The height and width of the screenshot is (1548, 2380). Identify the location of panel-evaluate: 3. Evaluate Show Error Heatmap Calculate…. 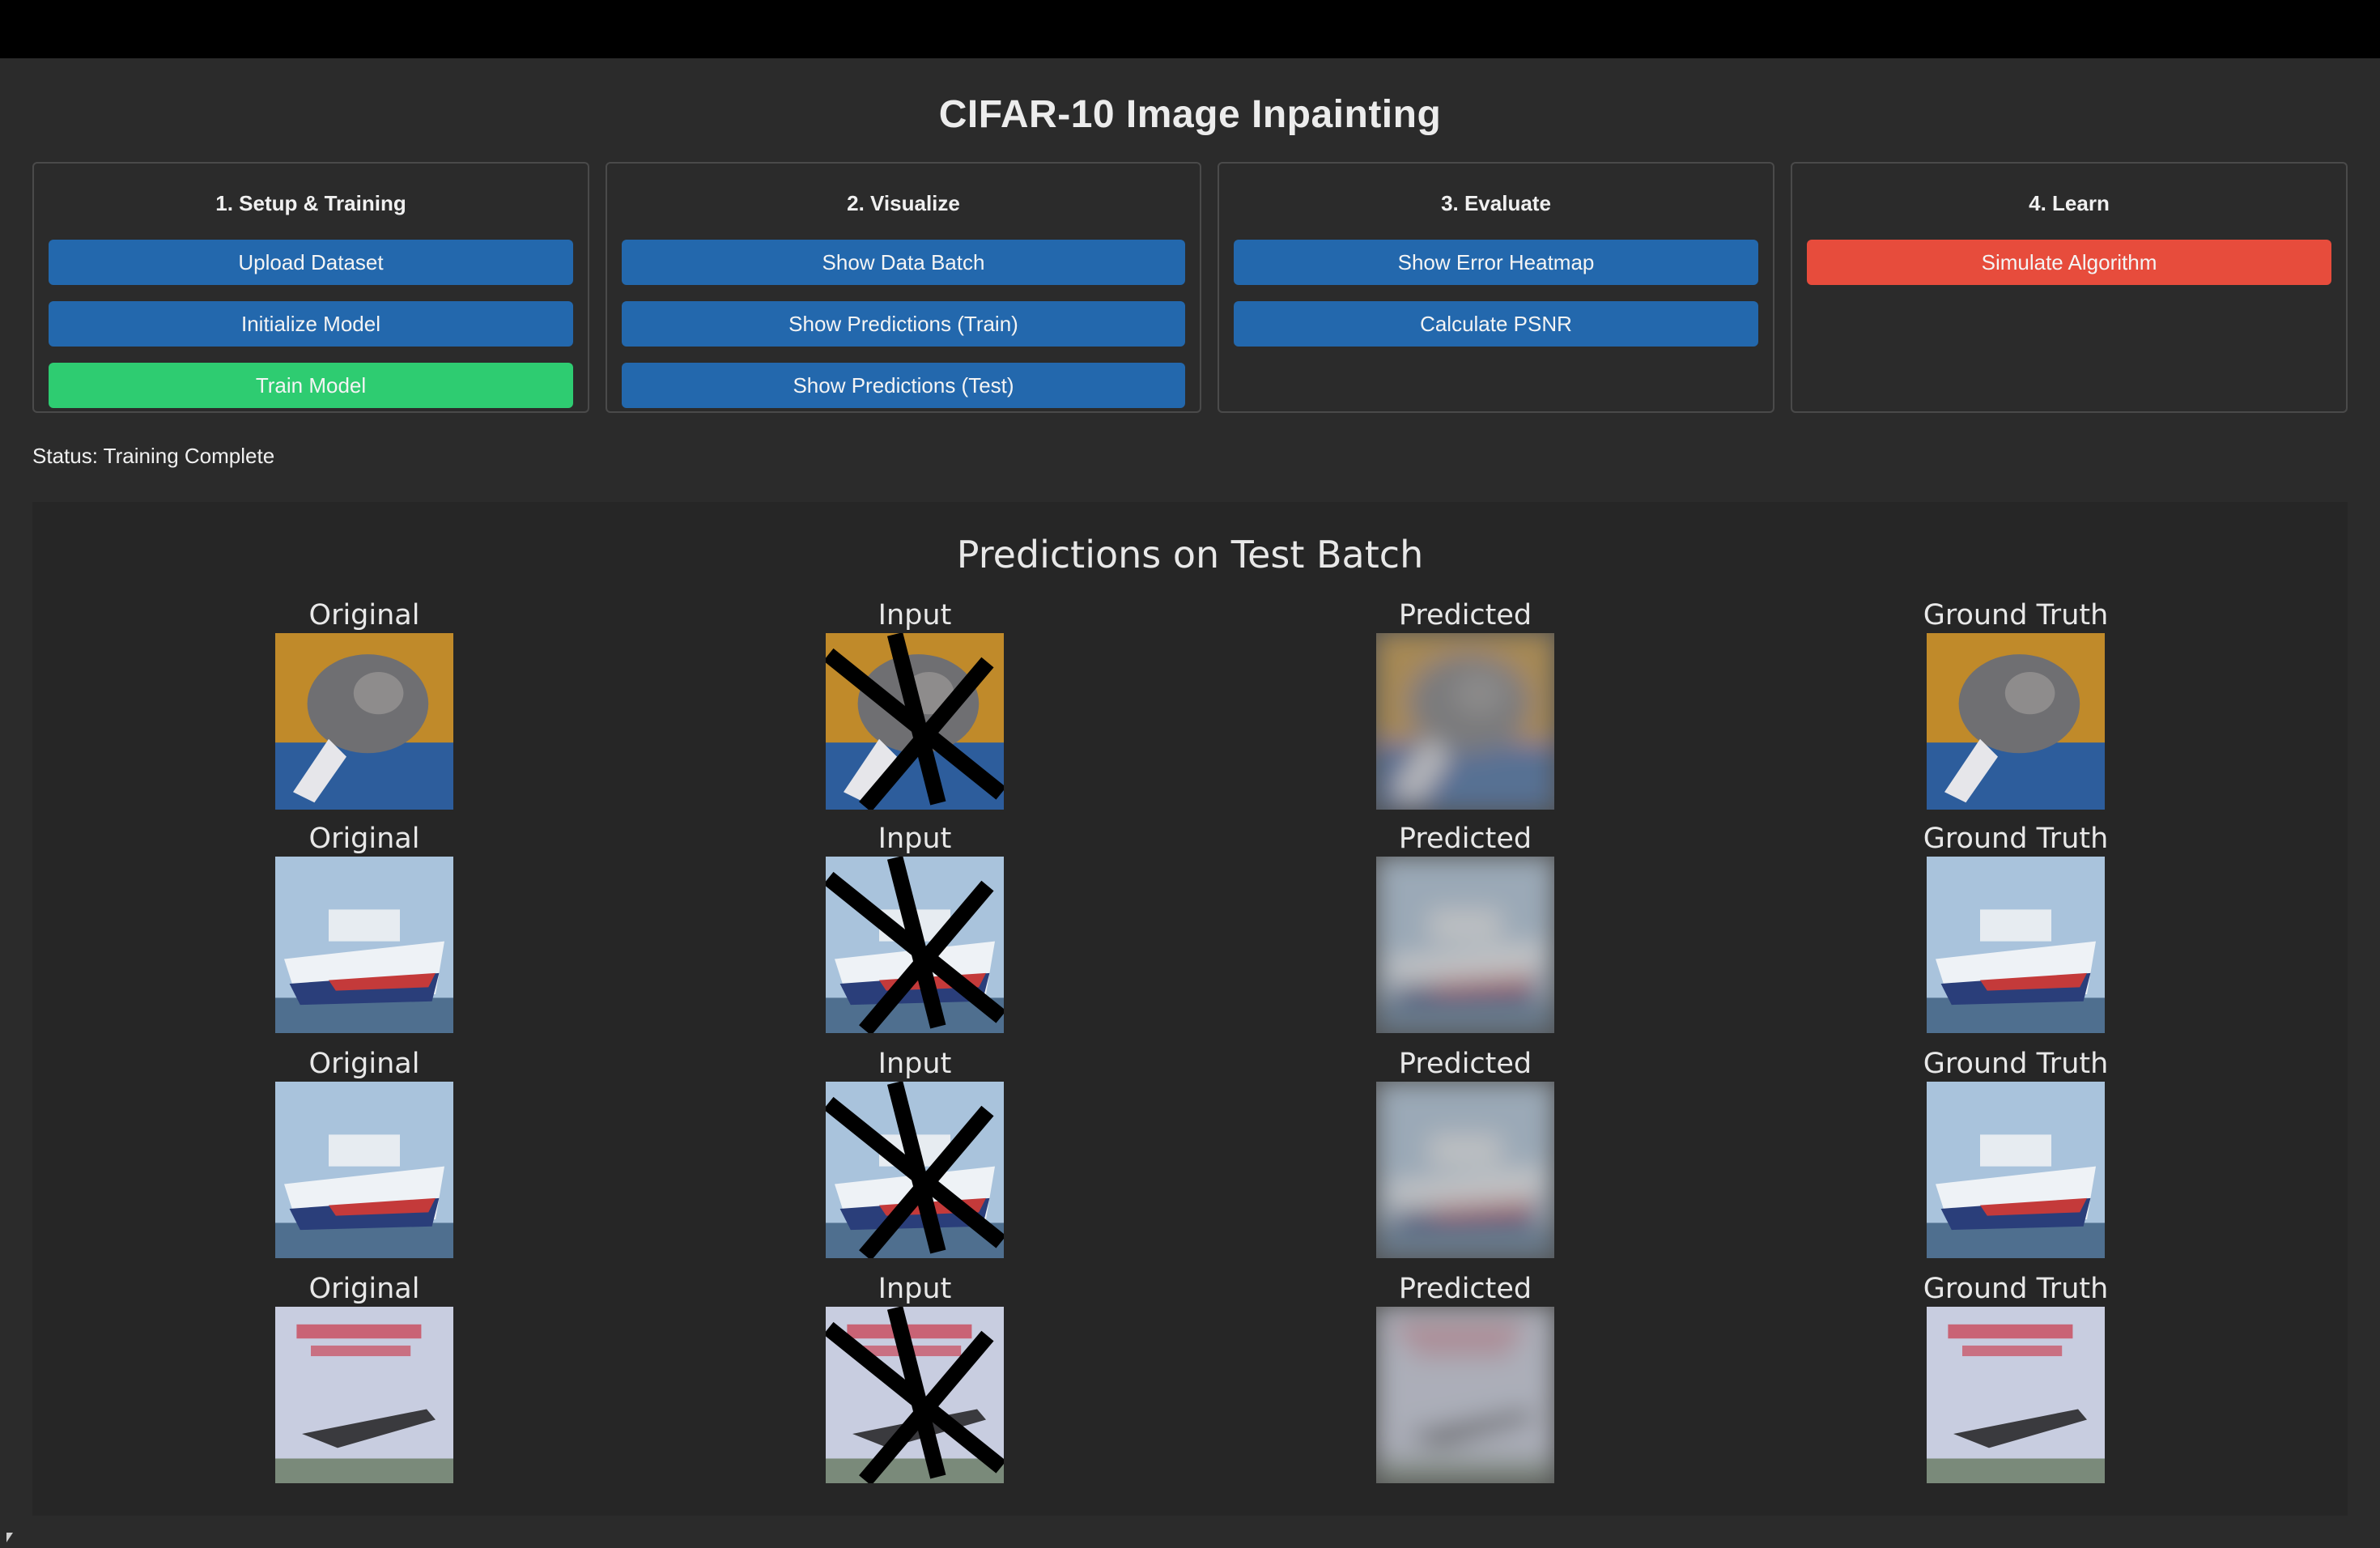
(1496, 288).